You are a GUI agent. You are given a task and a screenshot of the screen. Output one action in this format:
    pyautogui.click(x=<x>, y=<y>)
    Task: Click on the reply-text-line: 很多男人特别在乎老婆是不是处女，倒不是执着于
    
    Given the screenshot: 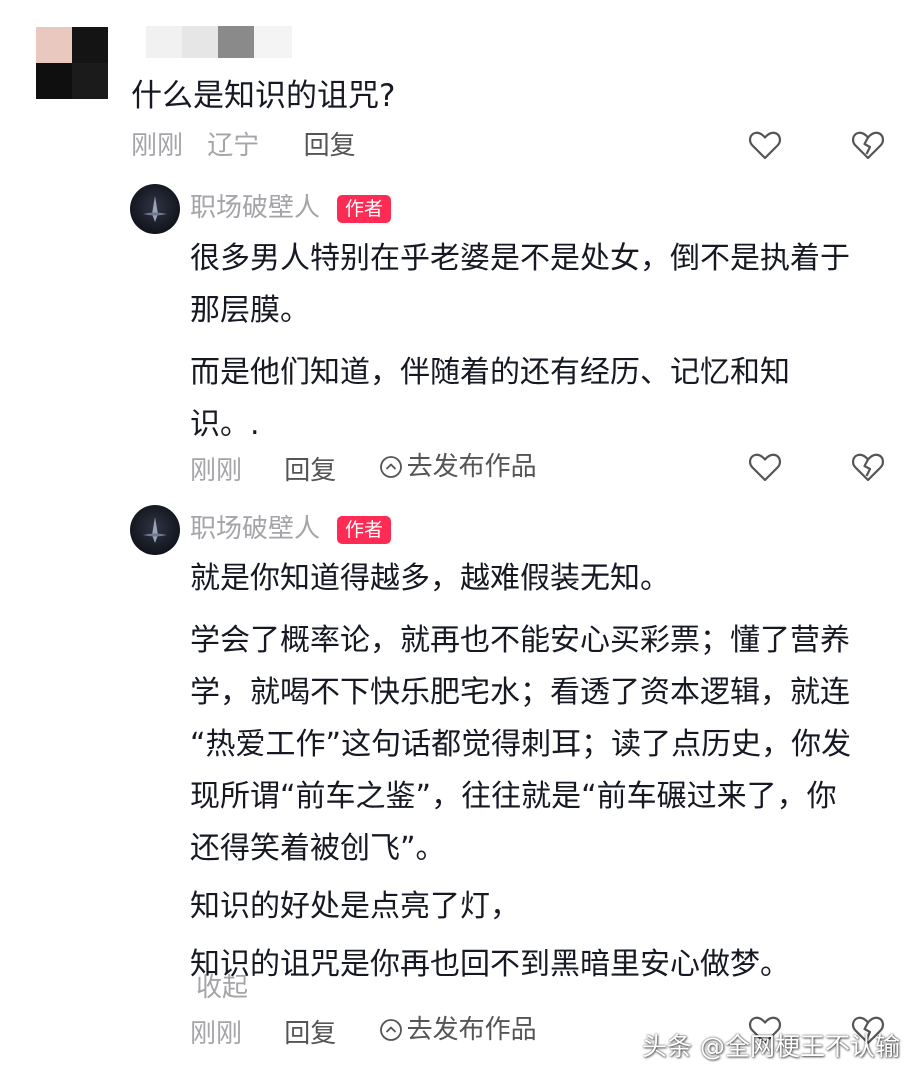 What is the action you would take?
    pyautogui.click(x=520, y=258)
    